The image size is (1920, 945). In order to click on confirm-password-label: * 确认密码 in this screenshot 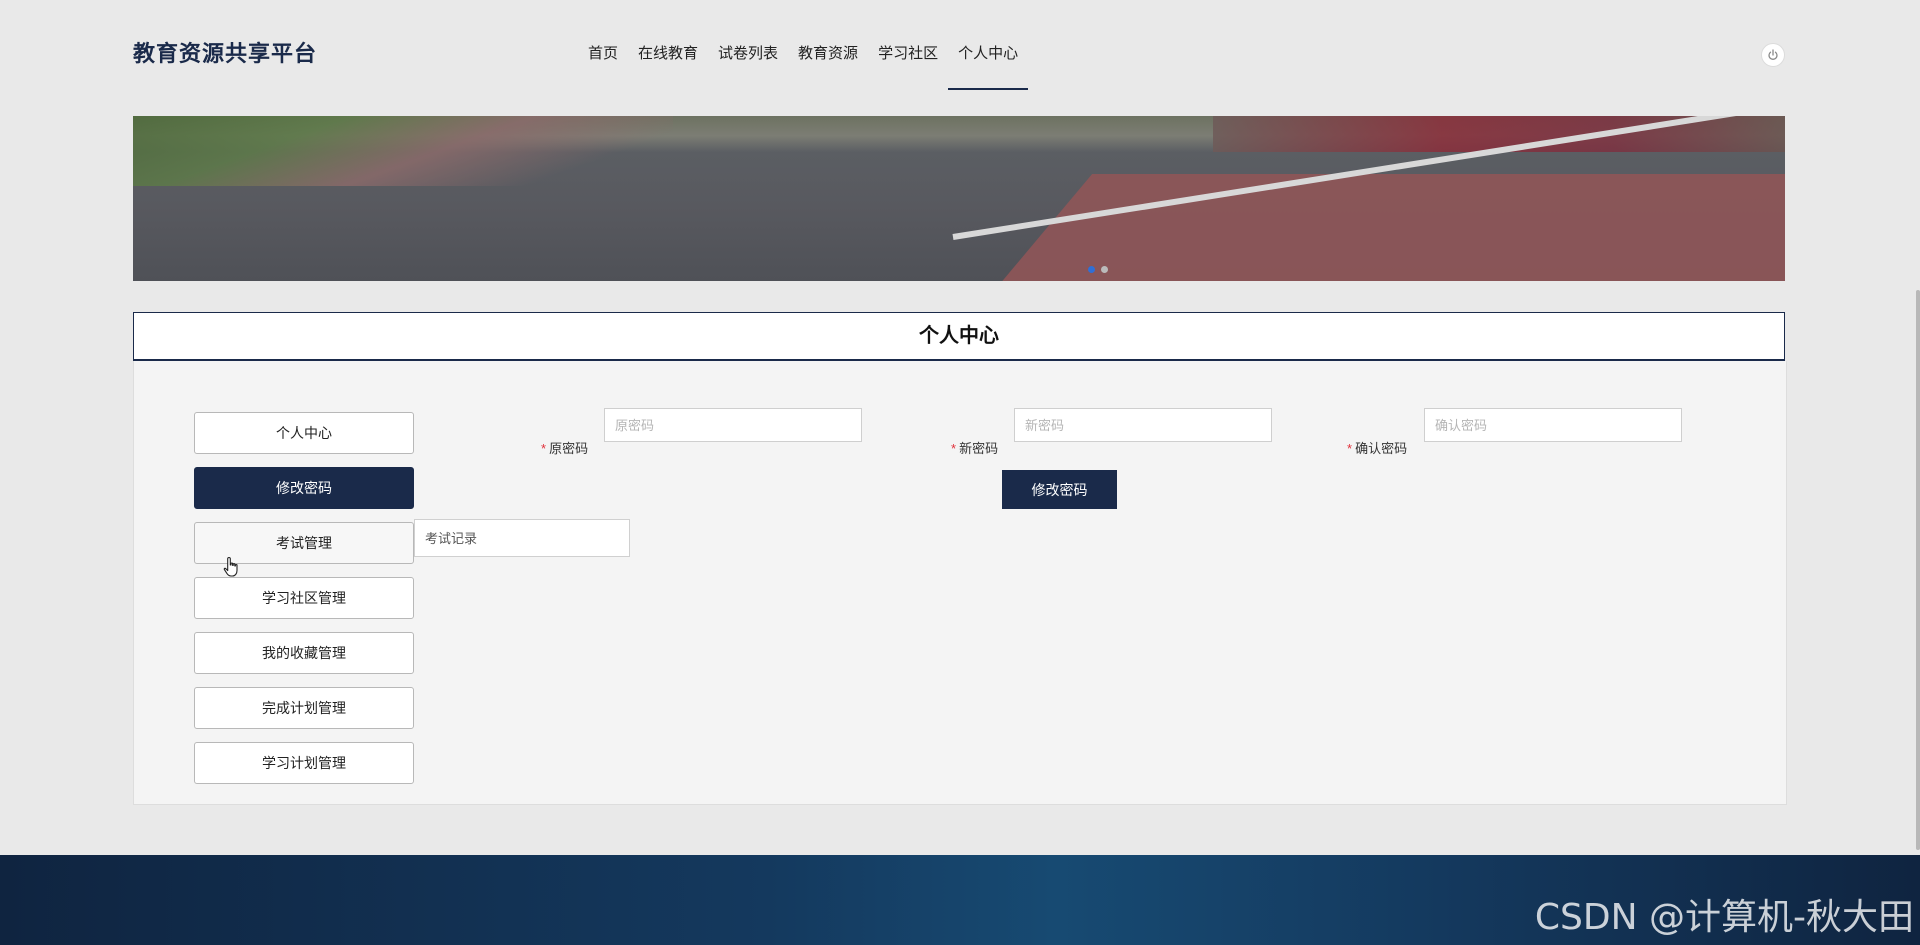, I will do `click(1377, 447)`.